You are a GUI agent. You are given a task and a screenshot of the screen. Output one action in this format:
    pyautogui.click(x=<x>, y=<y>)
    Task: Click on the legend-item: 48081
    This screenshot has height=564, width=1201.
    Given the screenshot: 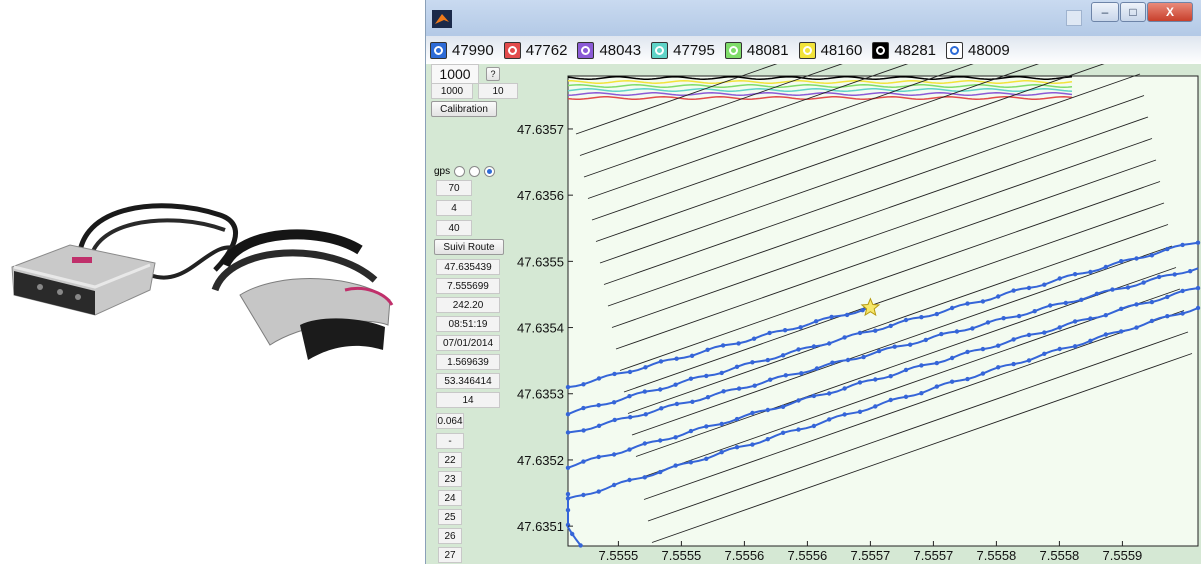 What is the action you would take?
    pyautogui.click(x=756, y=50)
    